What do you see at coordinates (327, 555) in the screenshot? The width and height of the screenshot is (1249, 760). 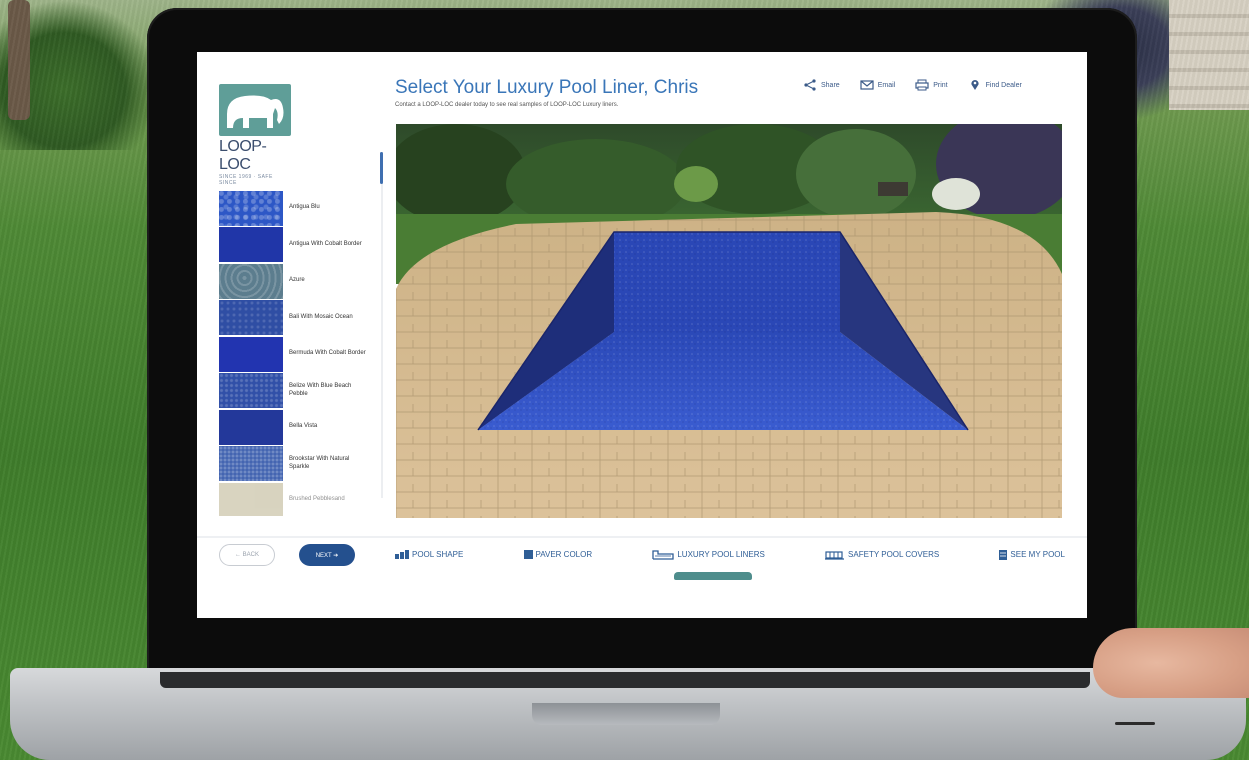 I see `next-button: NEXT ➔` at bounding box center [327, 555].